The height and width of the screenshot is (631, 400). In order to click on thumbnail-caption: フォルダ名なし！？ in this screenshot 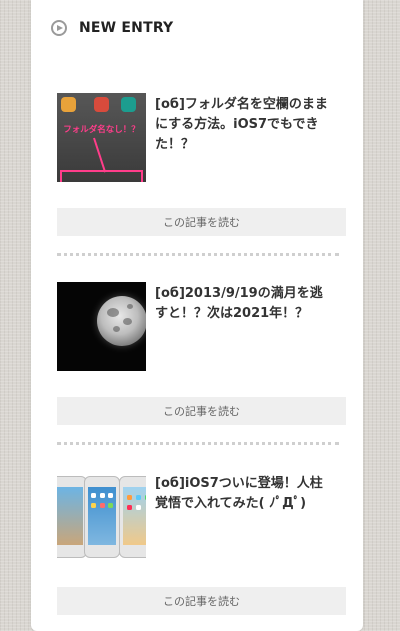, I will do `click(101, 130)`.